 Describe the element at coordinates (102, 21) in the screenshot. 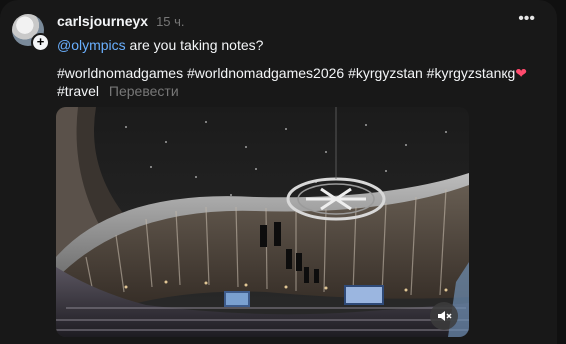

I see `username: carlsjourneyx` at that location.